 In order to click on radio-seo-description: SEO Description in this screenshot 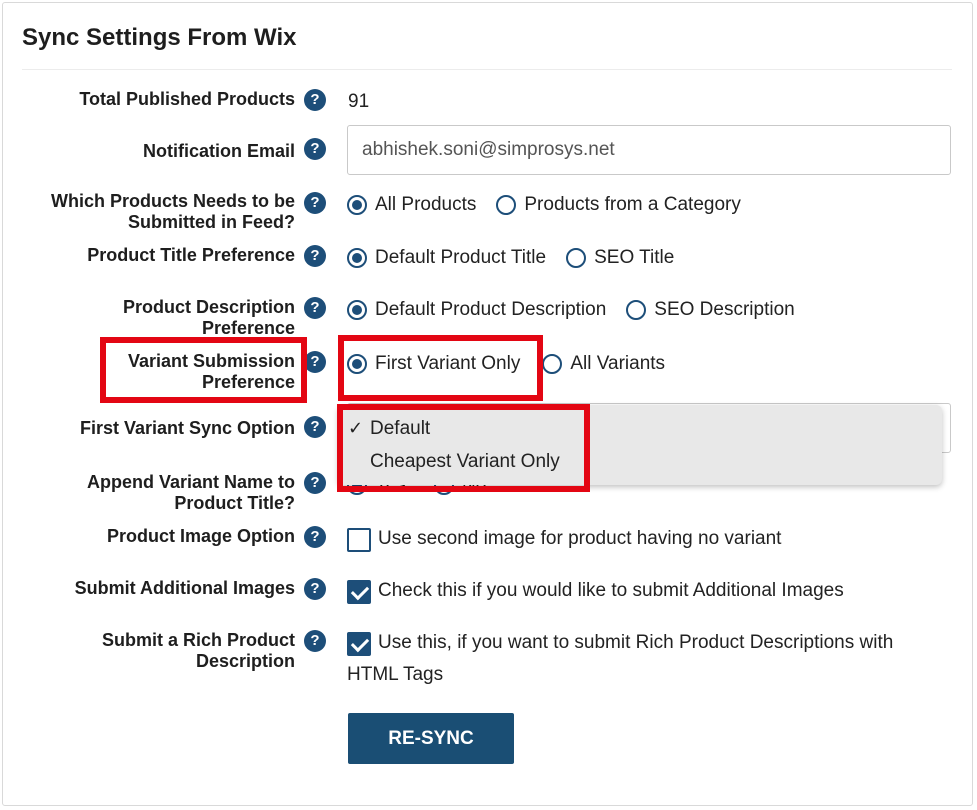, I will do `click(710, 310)`.